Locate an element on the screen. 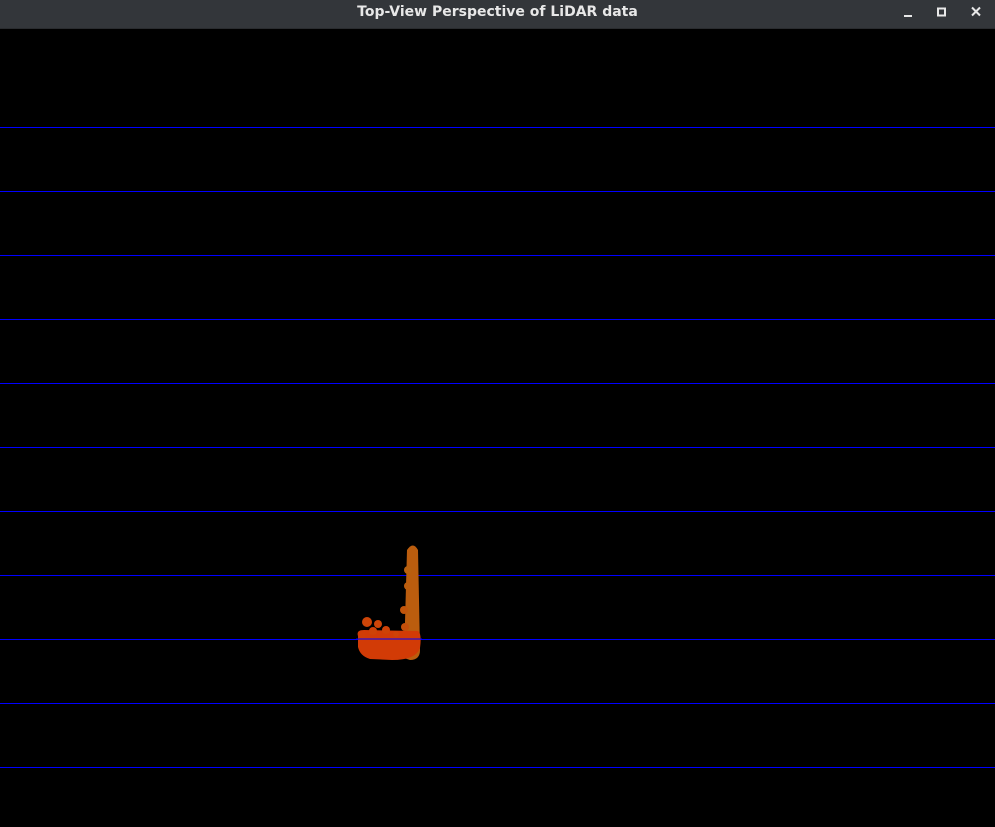  window-title: Top-View Perspective of LiDAR data is located at coordinates (497, 12).